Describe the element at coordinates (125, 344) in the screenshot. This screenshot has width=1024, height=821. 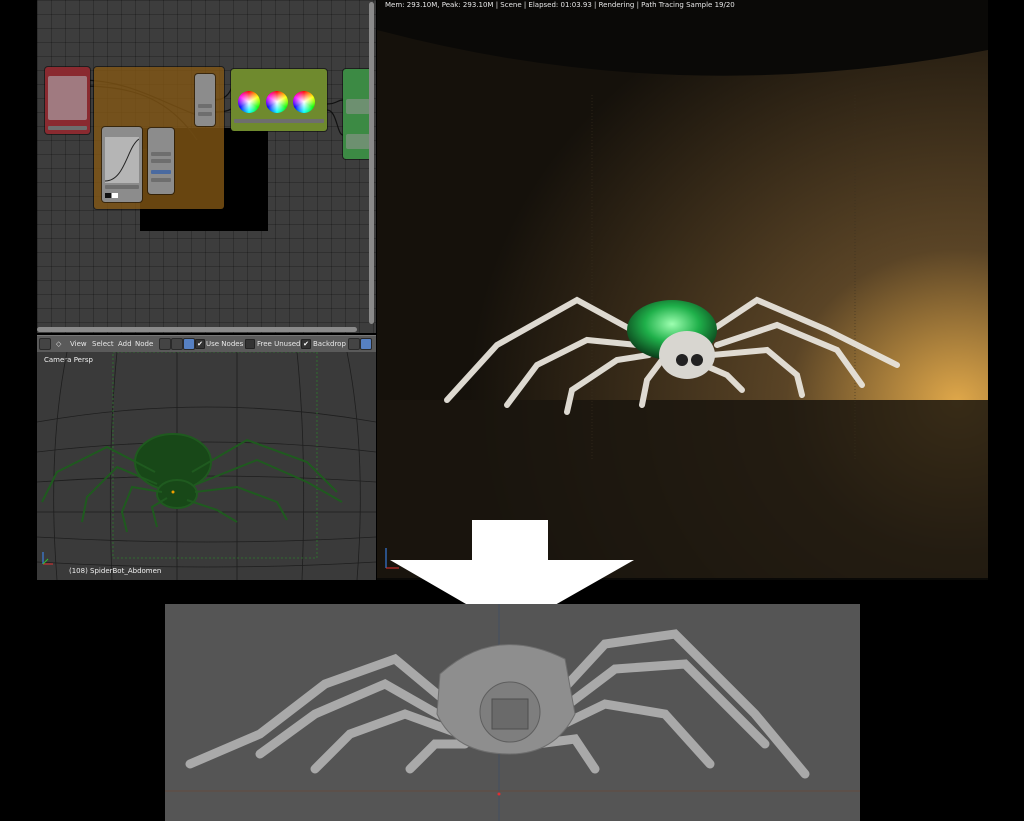
I see `menu-add: Add` at that location.